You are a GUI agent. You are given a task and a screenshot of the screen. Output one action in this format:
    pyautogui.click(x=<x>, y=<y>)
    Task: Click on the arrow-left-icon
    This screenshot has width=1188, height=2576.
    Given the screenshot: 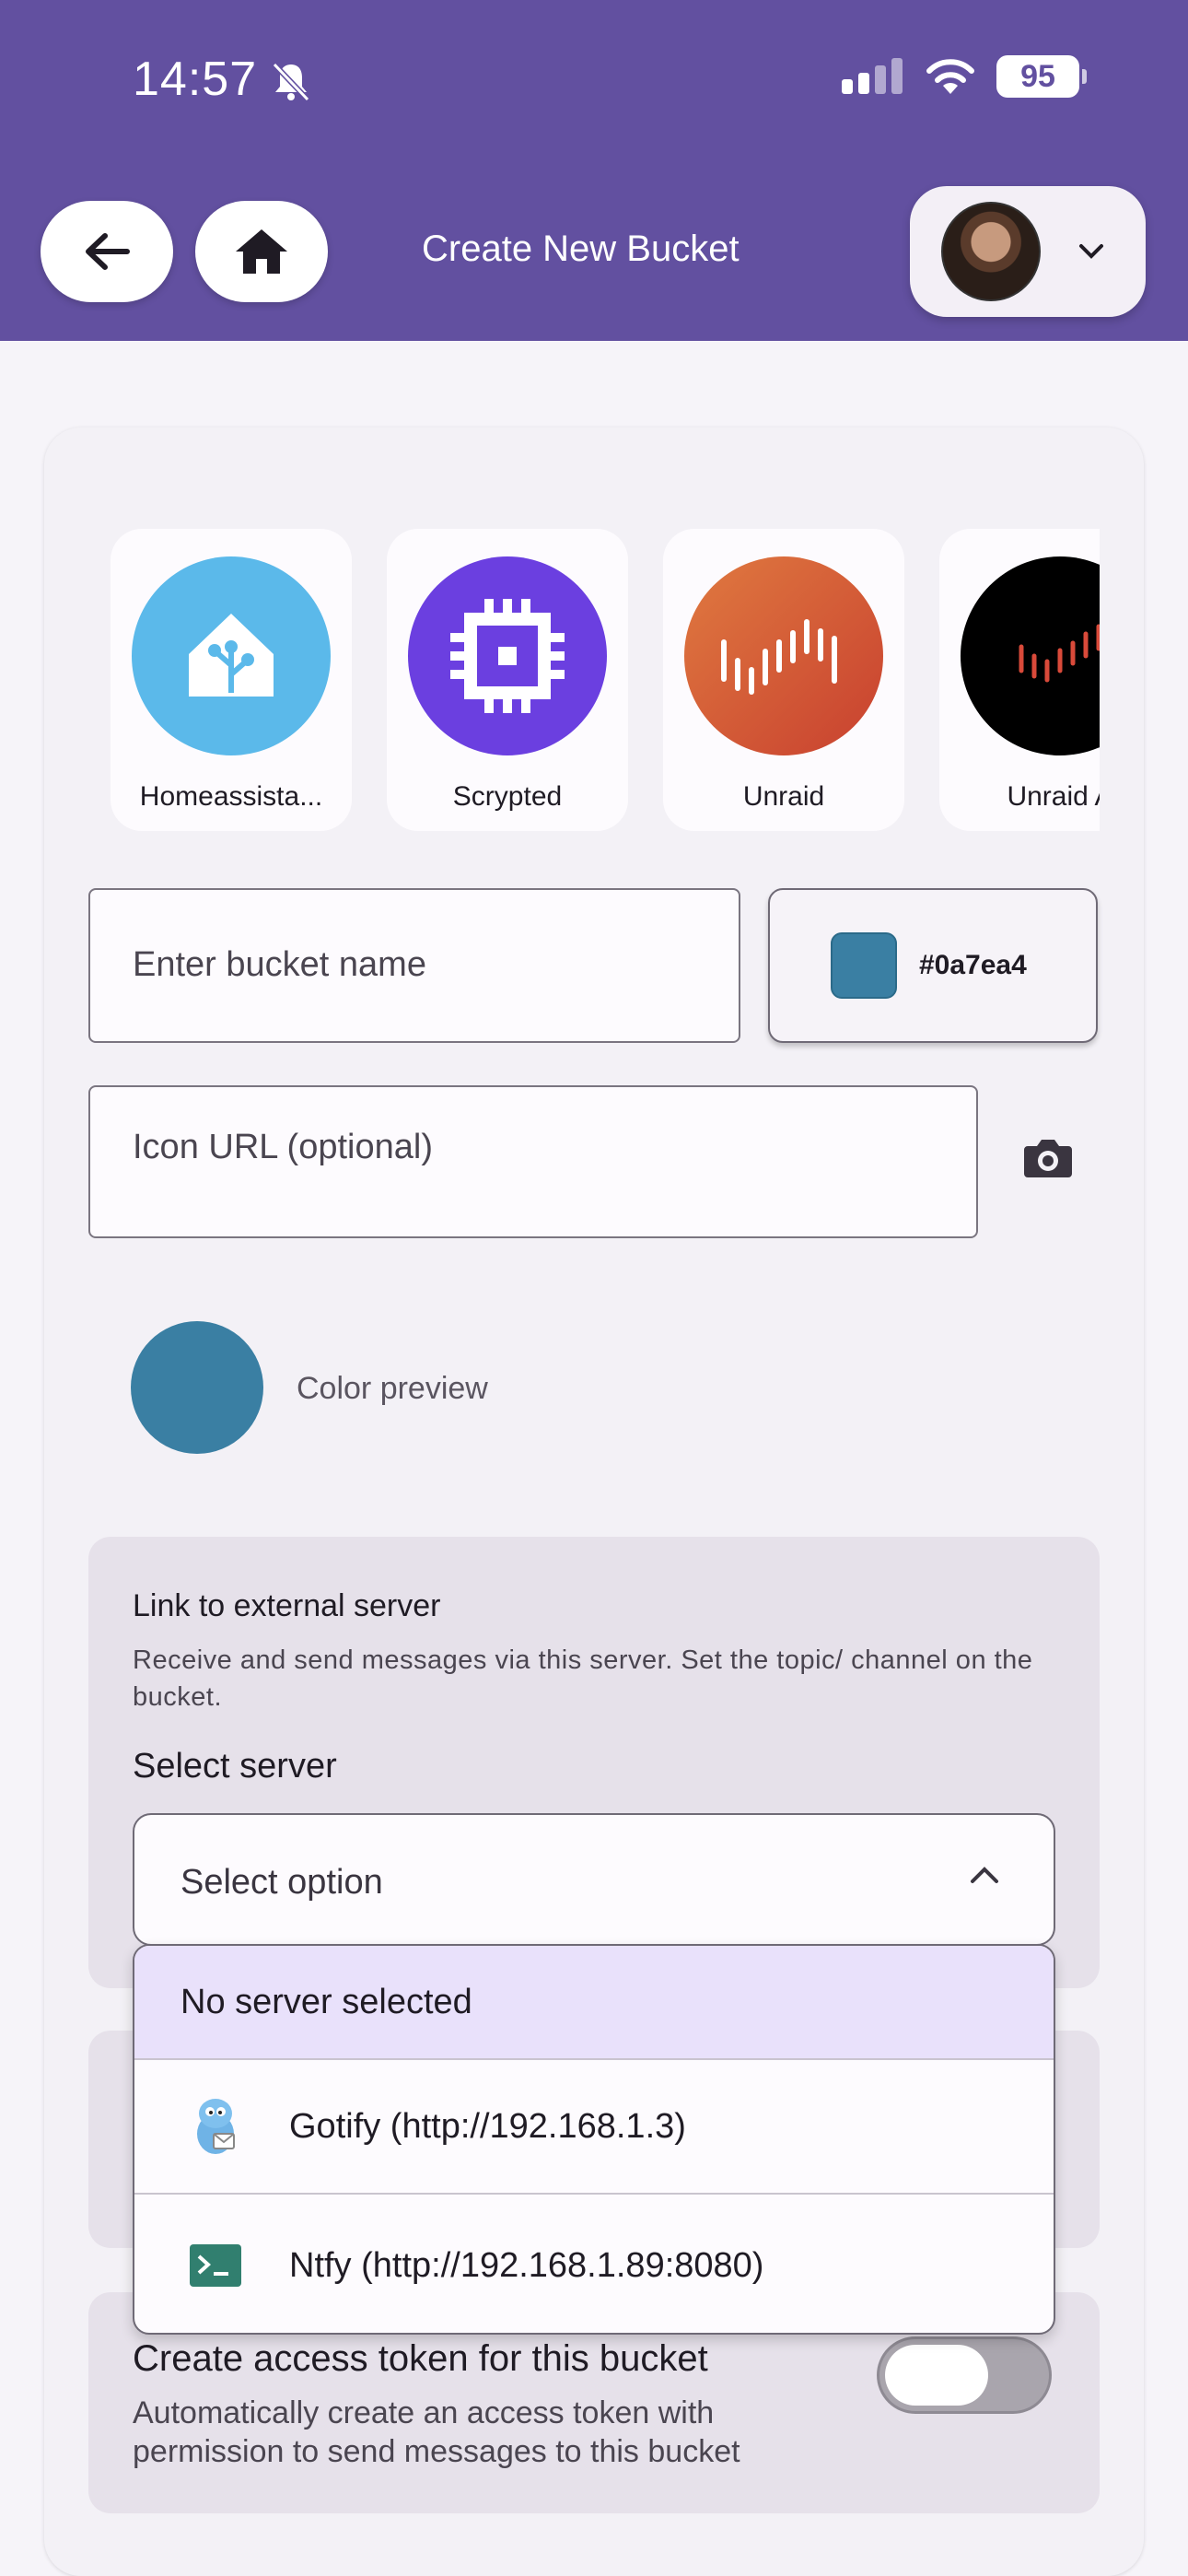 What is the action you would take?
    pyautogui.click(x=108, y=251)
    